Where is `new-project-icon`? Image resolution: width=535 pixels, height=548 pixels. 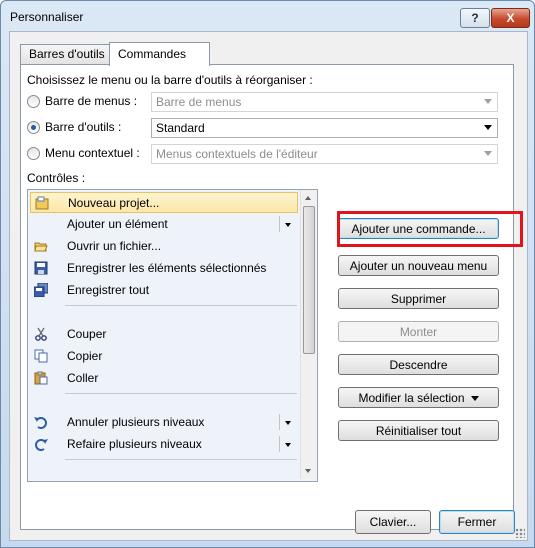
new-project-icon is located at coordinates (42, 203).